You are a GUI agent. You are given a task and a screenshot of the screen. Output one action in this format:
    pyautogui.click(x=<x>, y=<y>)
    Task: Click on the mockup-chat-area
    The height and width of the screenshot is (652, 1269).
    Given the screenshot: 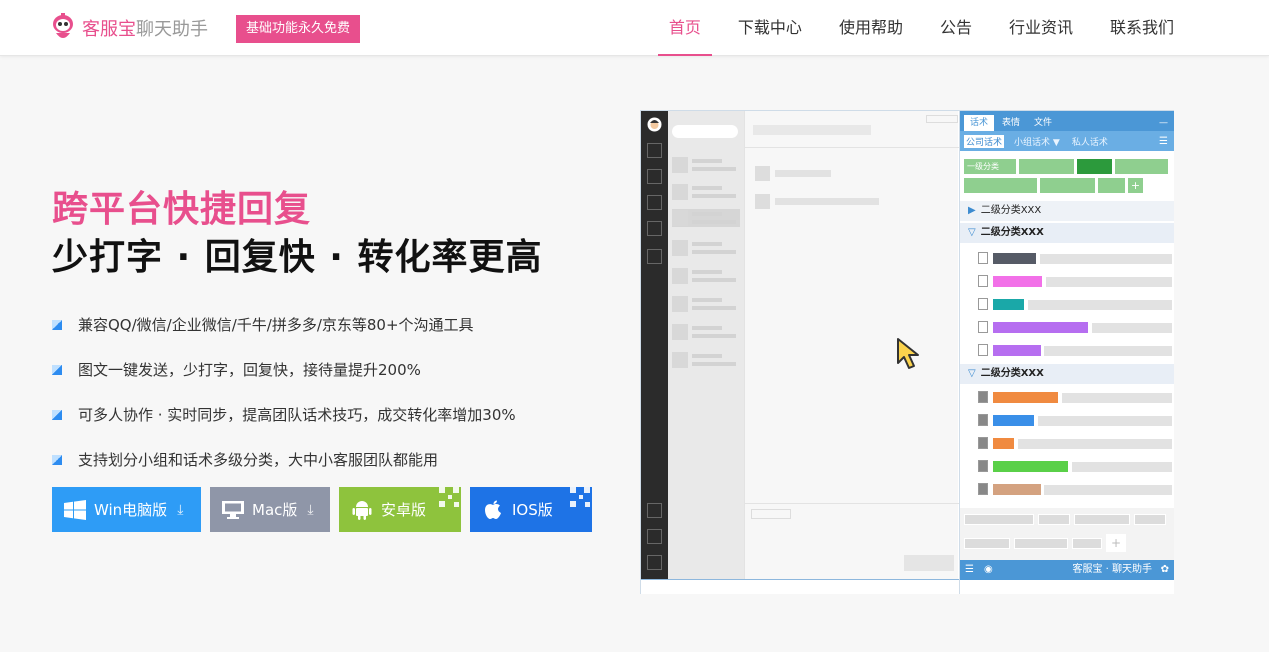 What is the action you would take?
    pyautogui.click(x=851, y=345)
    